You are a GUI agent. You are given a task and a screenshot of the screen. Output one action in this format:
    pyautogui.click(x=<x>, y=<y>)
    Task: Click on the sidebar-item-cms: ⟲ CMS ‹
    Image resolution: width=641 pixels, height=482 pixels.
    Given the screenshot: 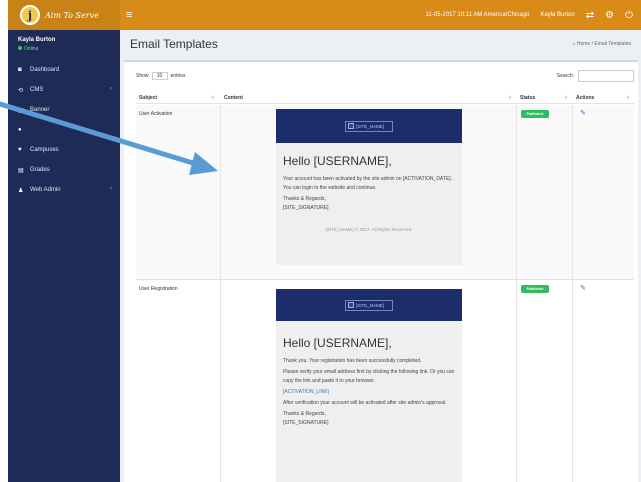 What is the action you would take?
    pyautogui.click(x=64, y=90)
    